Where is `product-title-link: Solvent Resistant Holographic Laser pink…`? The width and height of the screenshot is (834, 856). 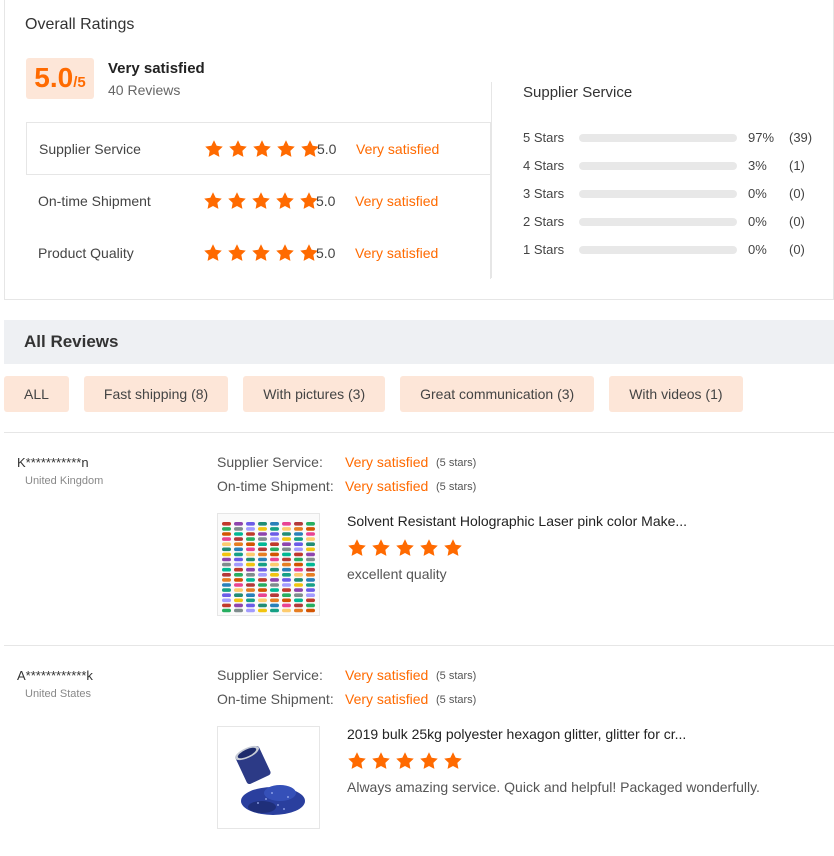 product-title-link: Solvent Resistant Holographic Laser pink… is located at coordinates (517, 521).